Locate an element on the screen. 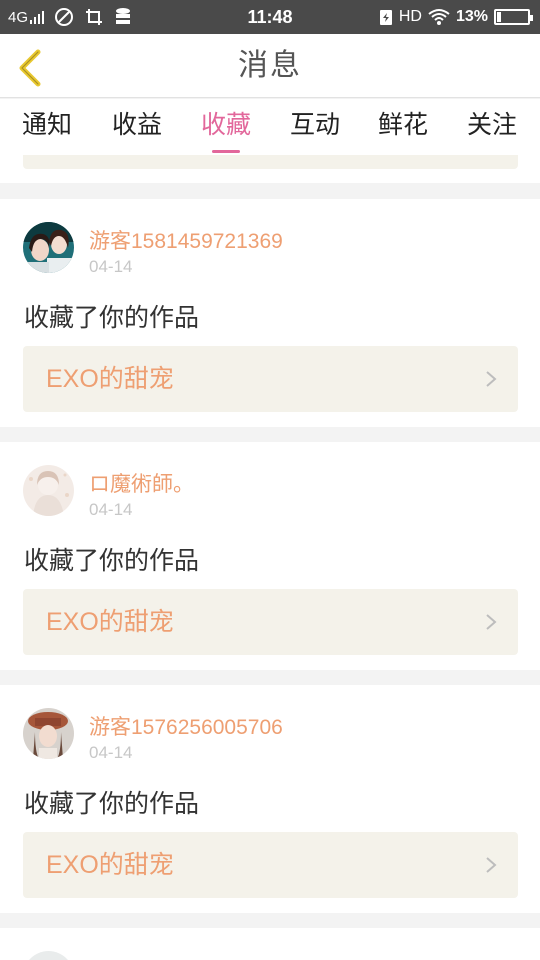  previous-card-tail is located at coordinates (270, 169).